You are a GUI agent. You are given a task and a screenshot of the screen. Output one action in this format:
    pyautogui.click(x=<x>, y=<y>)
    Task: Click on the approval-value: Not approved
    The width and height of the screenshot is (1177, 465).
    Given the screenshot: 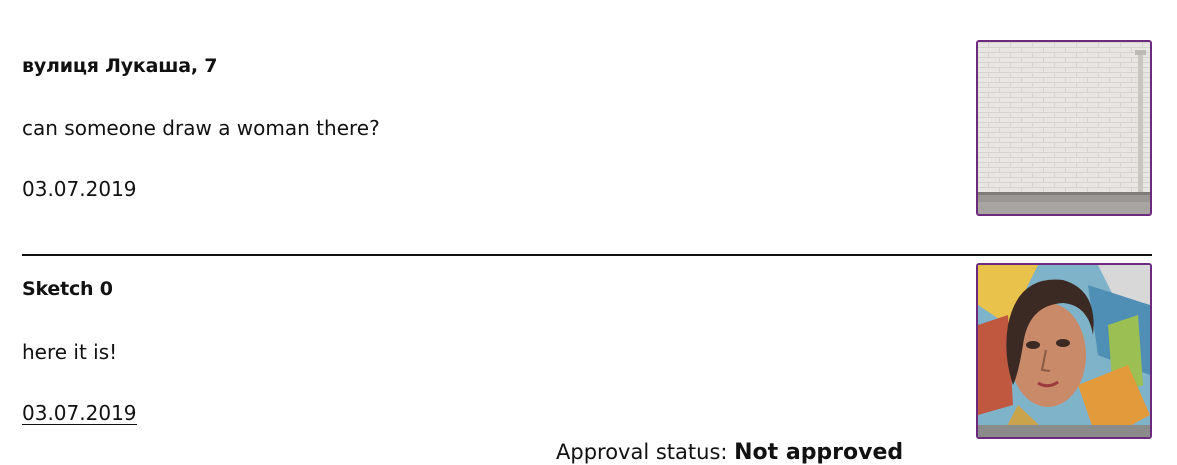 What is the action you would take?
    pyautogui.click(x=819, y=452)
    